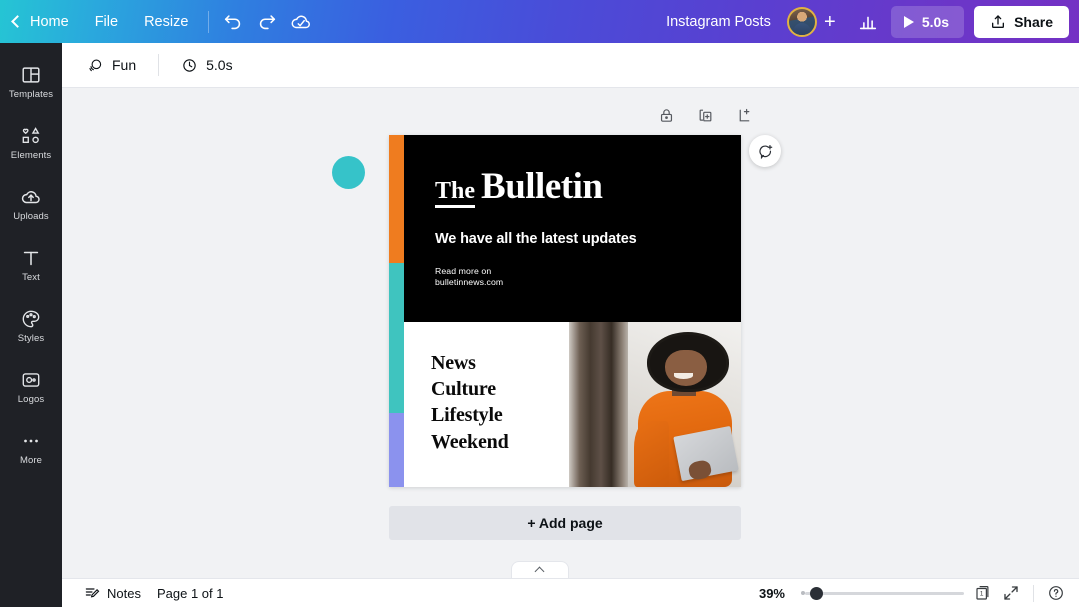  What do you see at coordinates (1033, 593) in the screenshot?
I see `bottom-bar-divider` at bounding box center [1033, 593].